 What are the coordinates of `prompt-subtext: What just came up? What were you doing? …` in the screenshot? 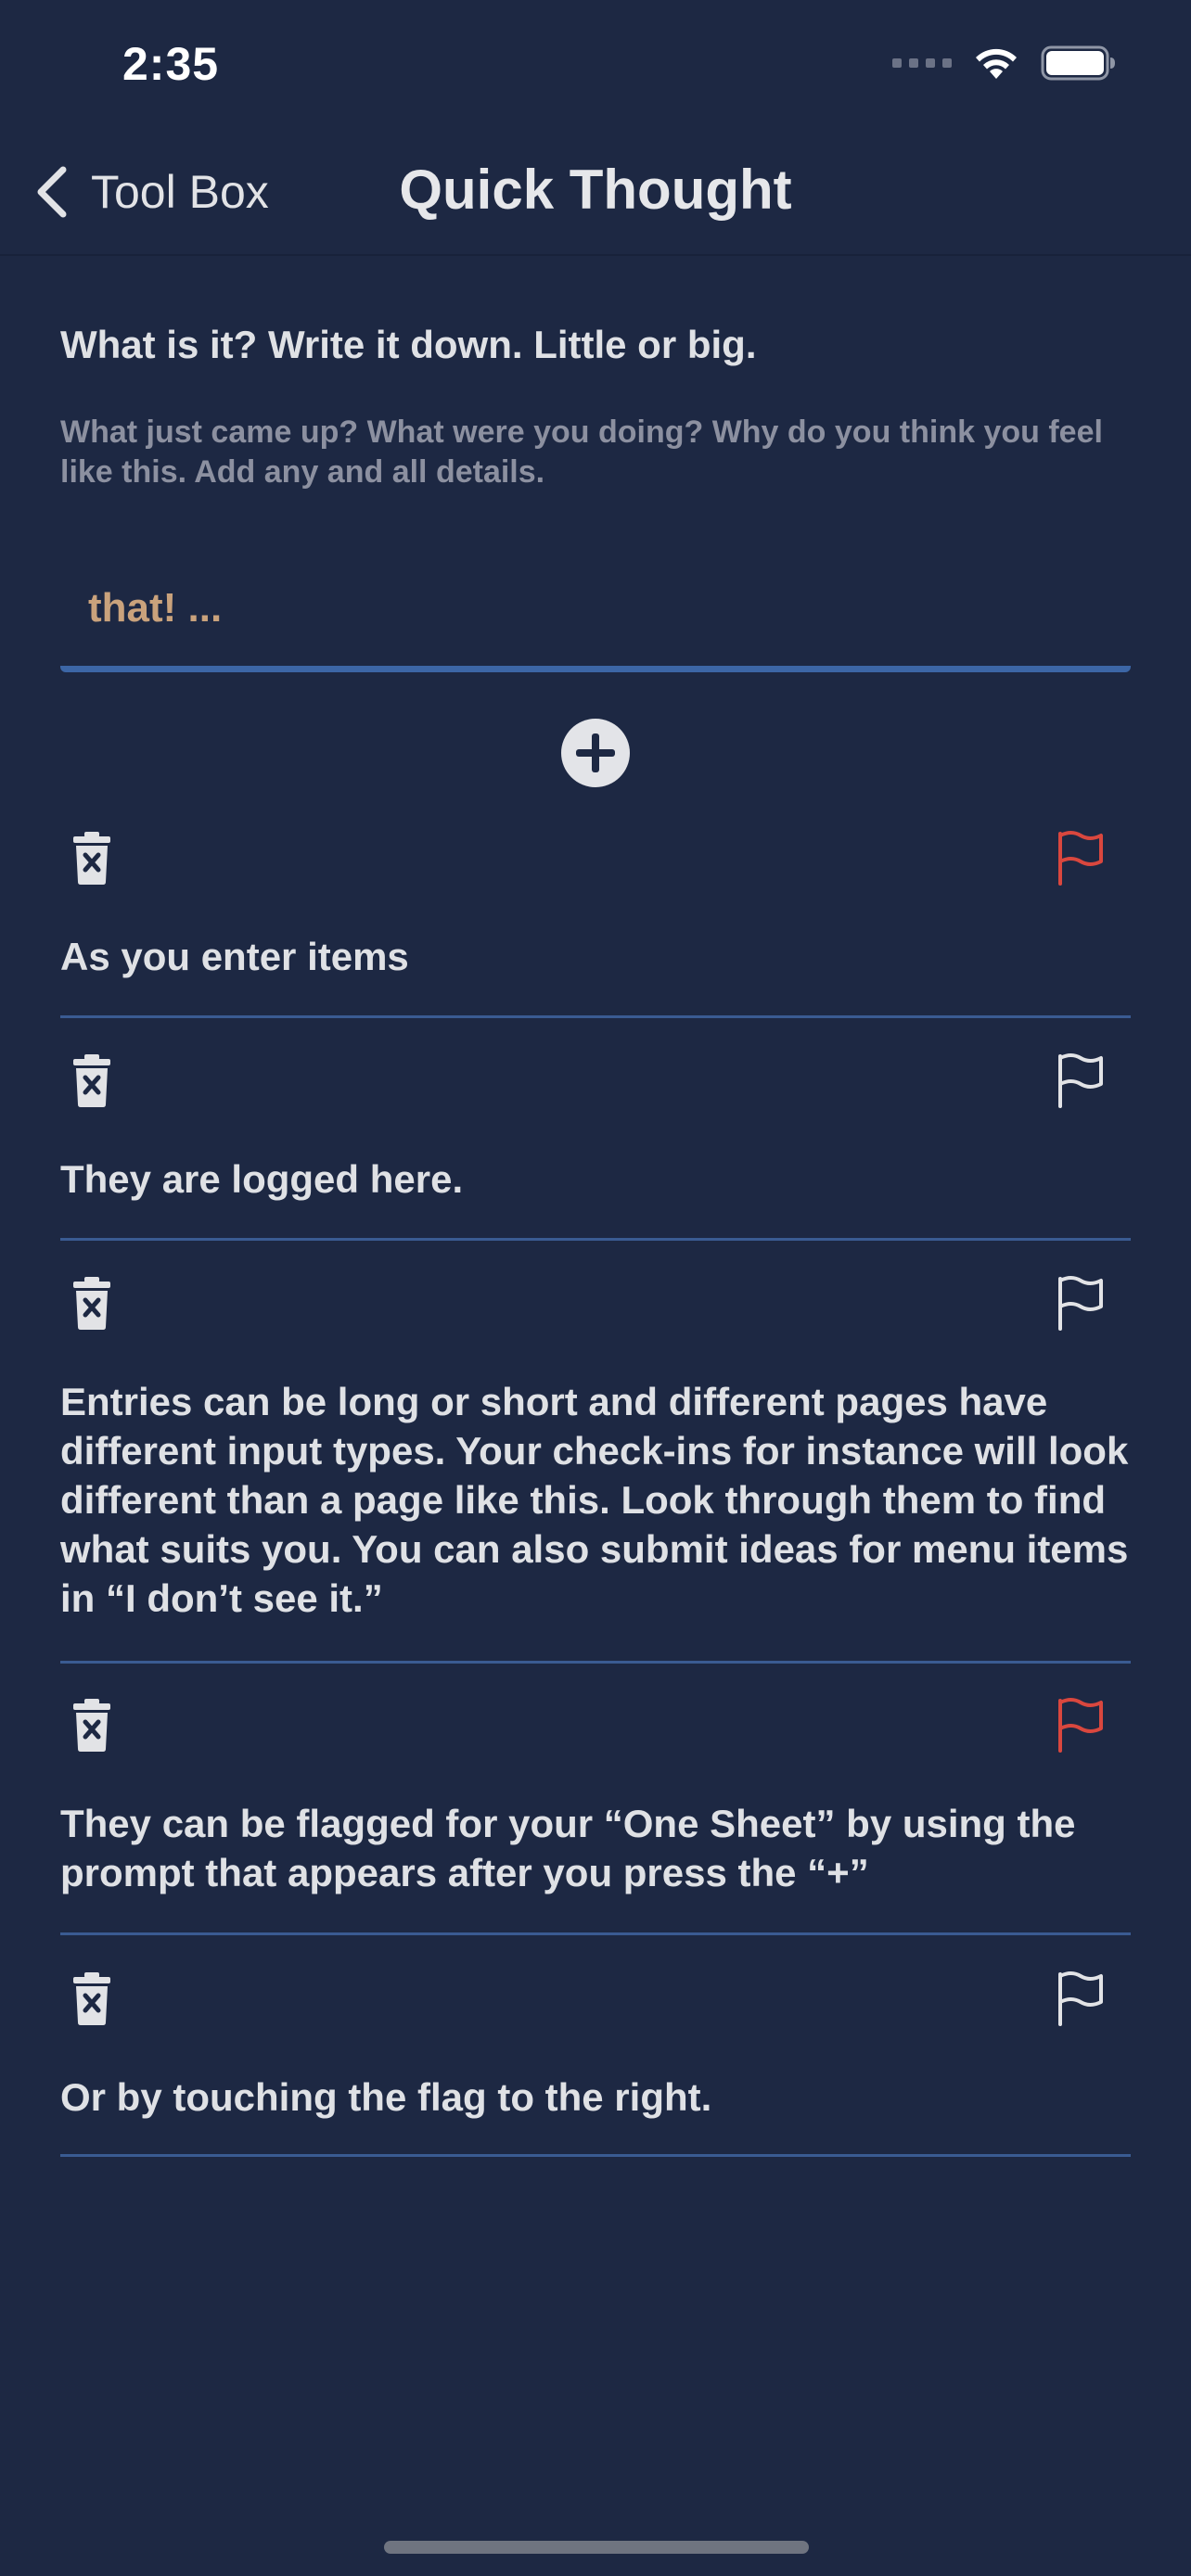 It's located at (581, 452).